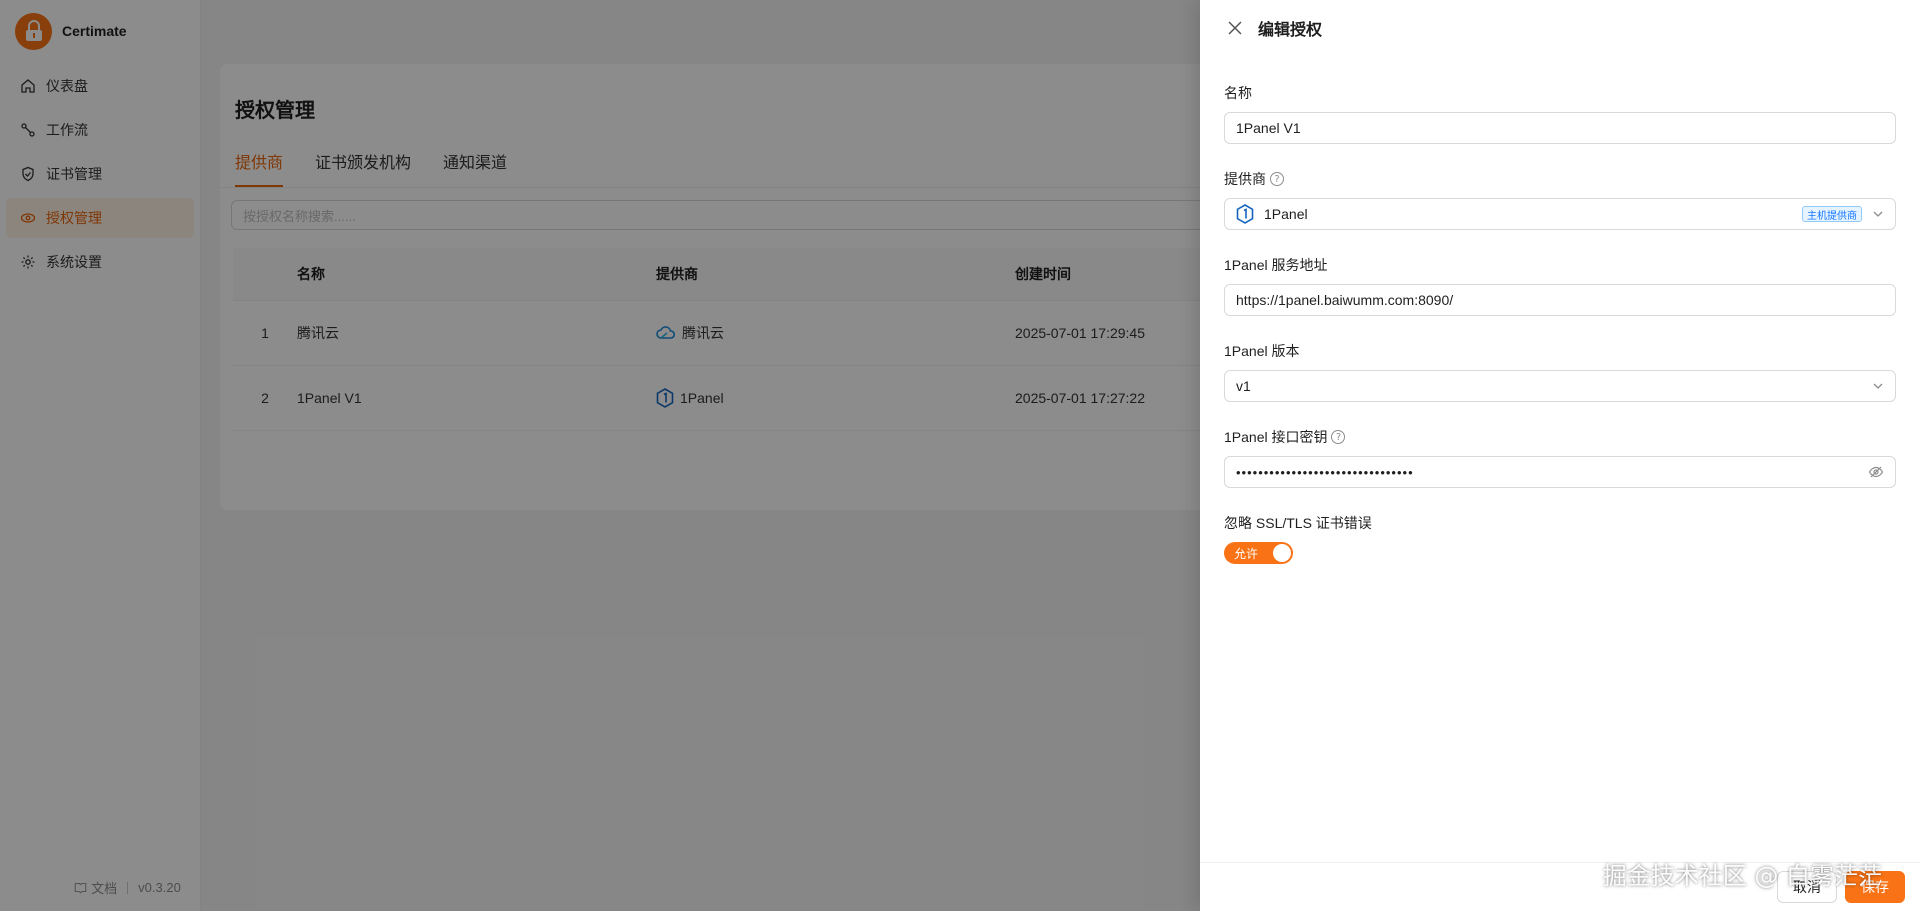 The width and height of the screenshot is (1920, 911). Describe the element at coordinates (1286, 214) in the screenshot. I see `provider-value: 1Panel` at that location.